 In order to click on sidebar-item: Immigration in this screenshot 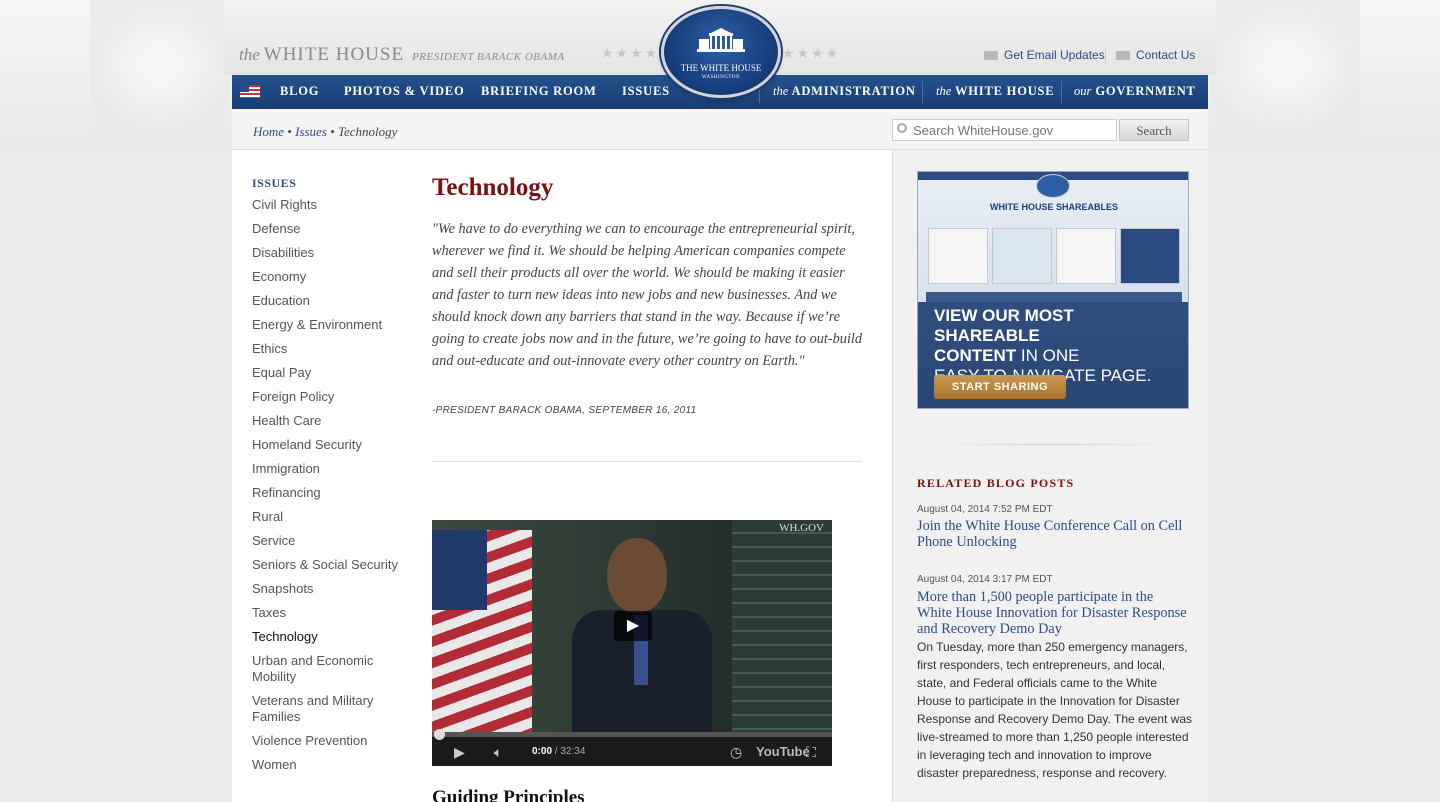, I will do `click(332, 469)`.